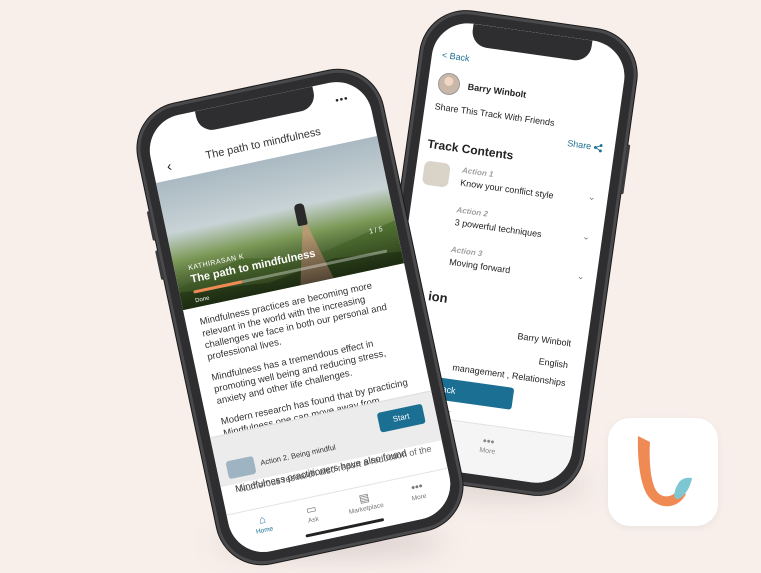 This screenshot has width=761, height=573. Describe the element at coordinates (479, 266) in the screenshot. I see `action-title: Moving forward` at that location.